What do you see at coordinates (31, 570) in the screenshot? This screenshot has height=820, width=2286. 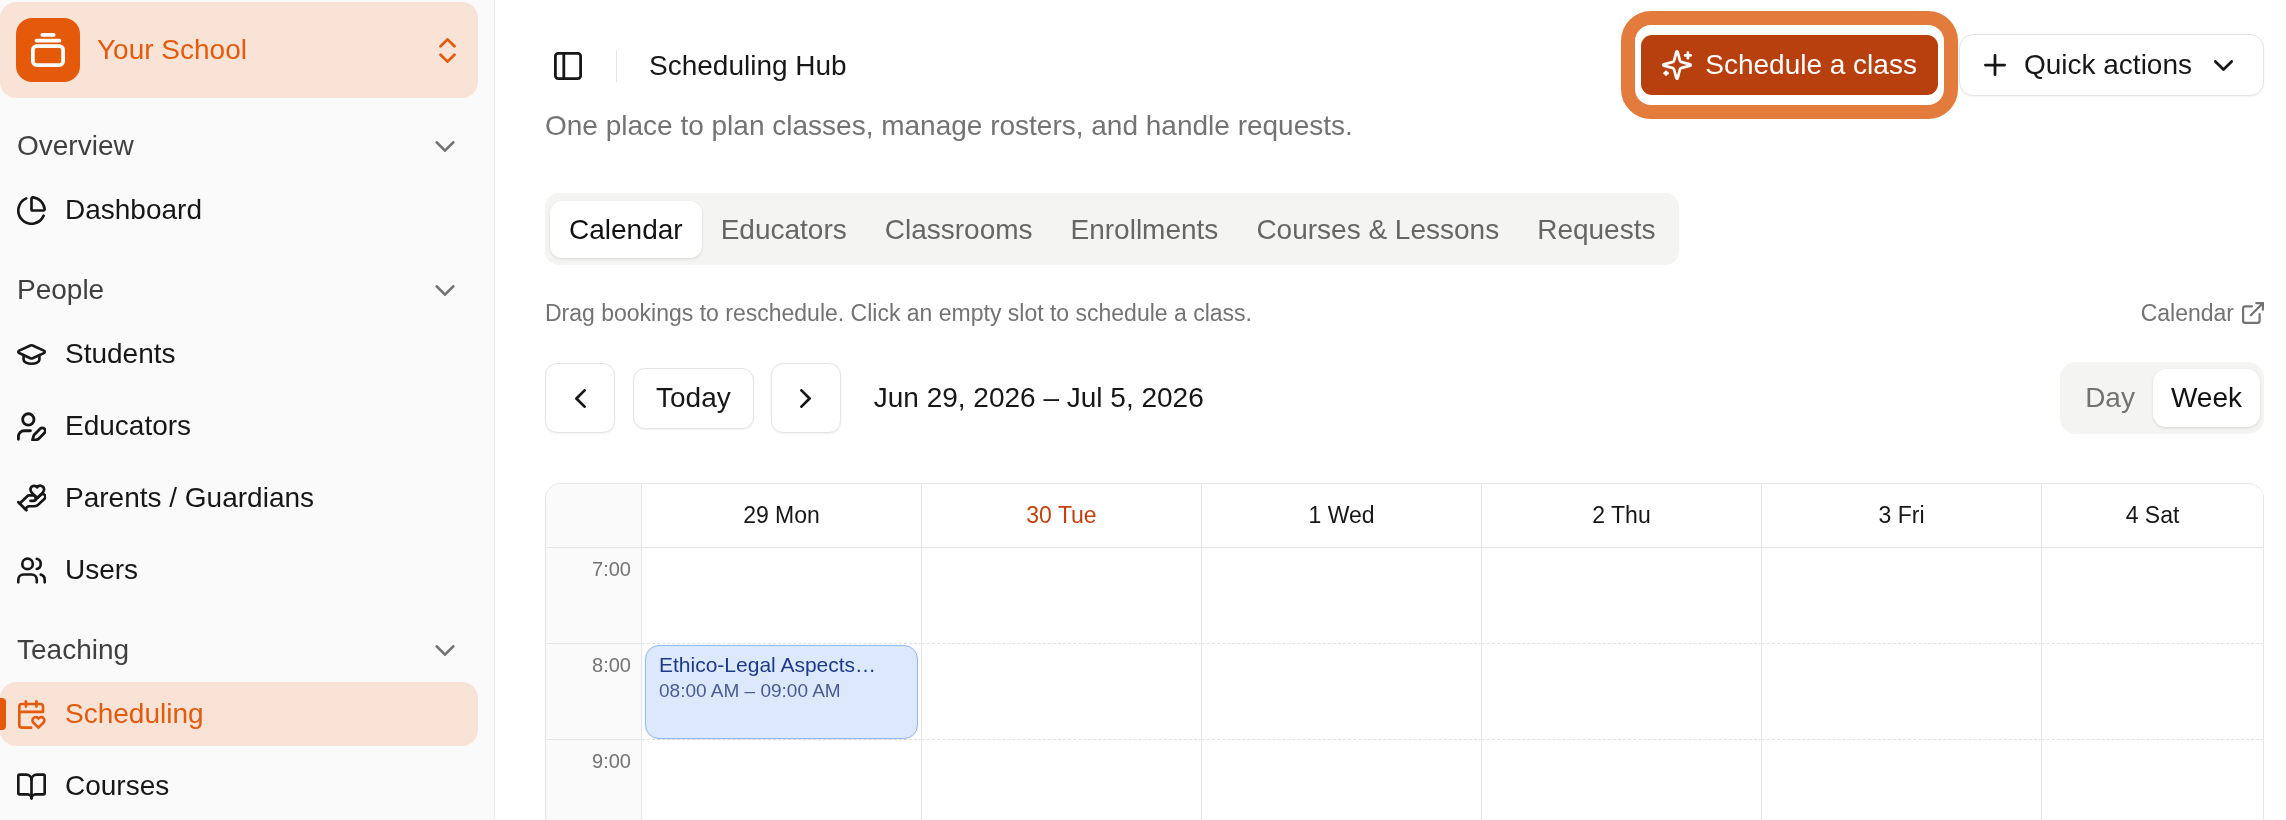 I see `users-icon` at bounding box center [31, 570].